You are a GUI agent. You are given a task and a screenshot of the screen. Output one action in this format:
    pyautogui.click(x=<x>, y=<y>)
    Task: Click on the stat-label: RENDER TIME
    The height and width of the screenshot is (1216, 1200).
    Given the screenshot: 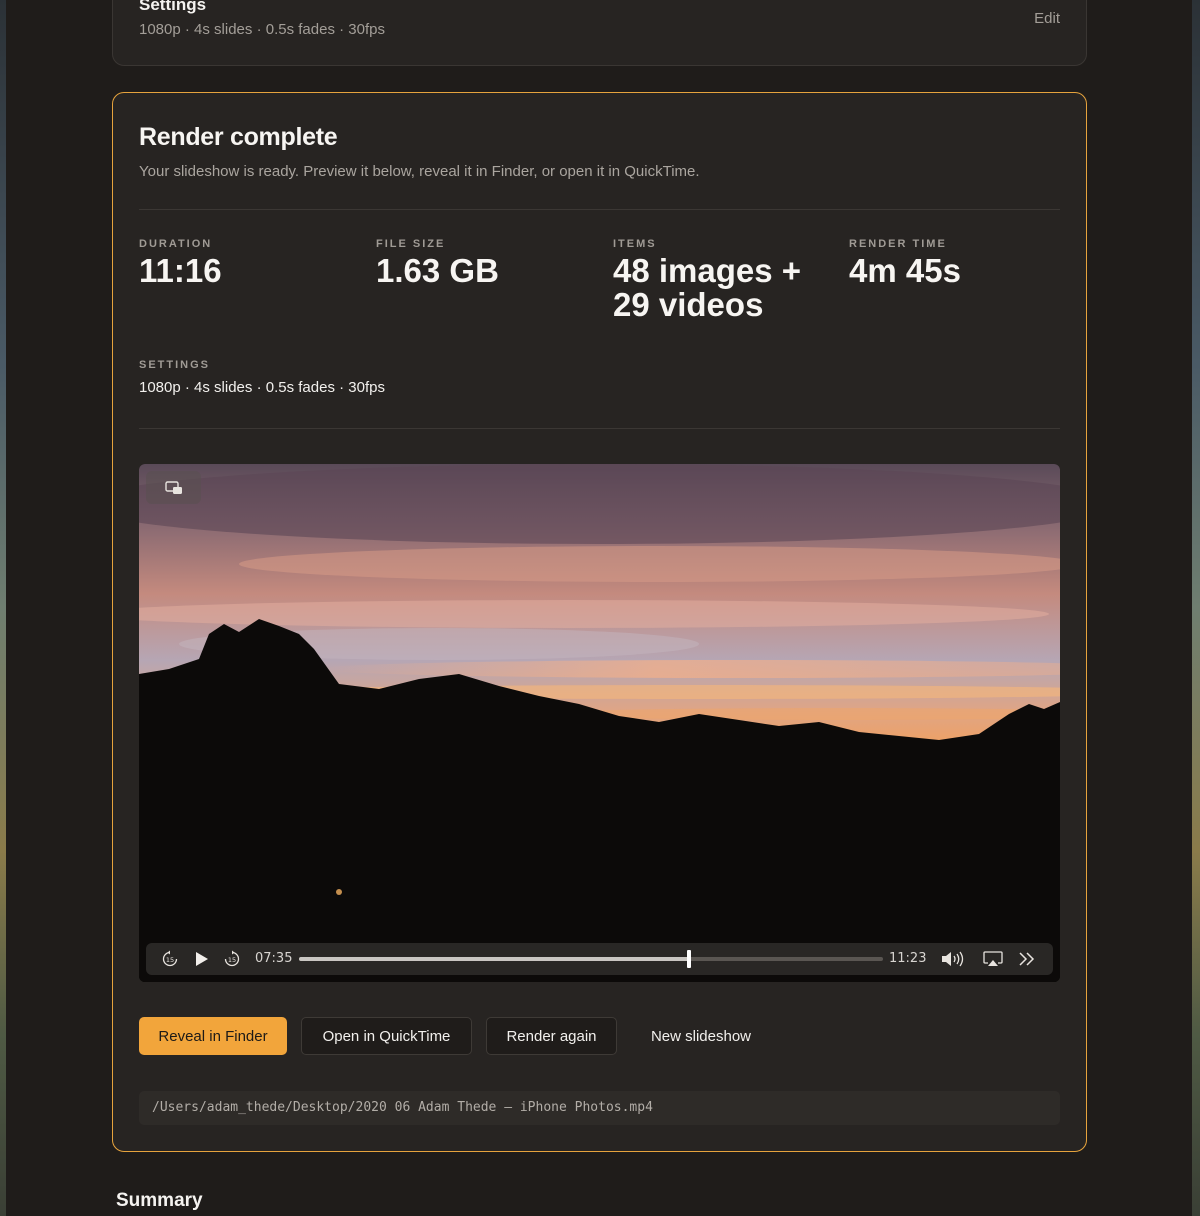 What is the action you would take?
    pyautogui.click(x=898, y=244)
    